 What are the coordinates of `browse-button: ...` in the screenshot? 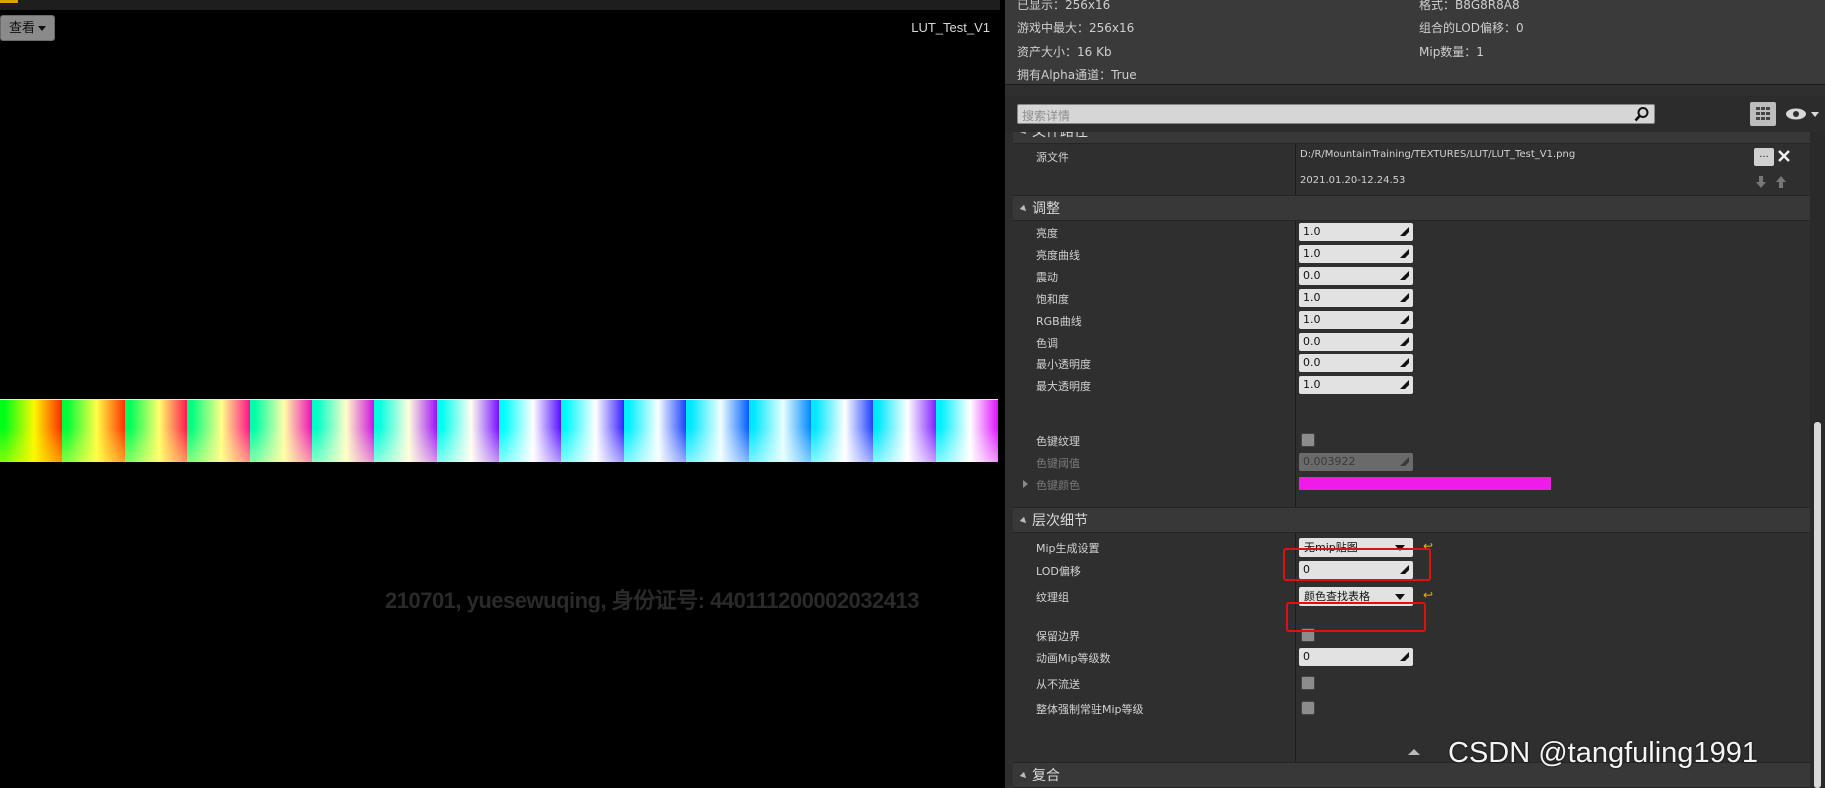 It's located at (1764, 157).